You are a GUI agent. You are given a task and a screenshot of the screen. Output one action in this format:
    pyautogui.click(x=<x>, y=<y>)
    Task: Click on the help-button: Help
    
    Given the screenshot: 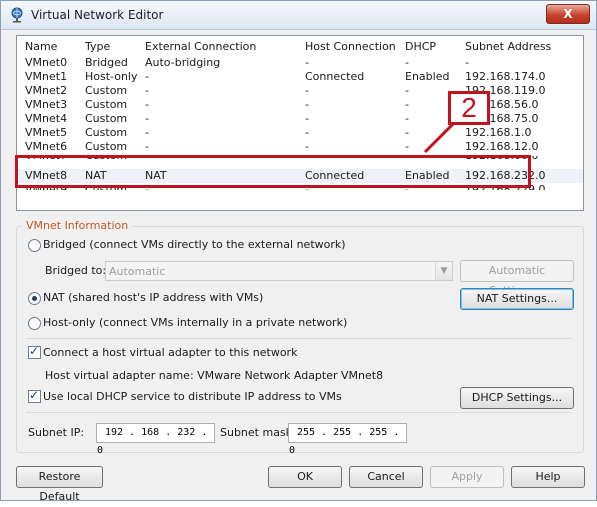 What is the action you would take?
    pyautogui.click(x=548, y=477)
    